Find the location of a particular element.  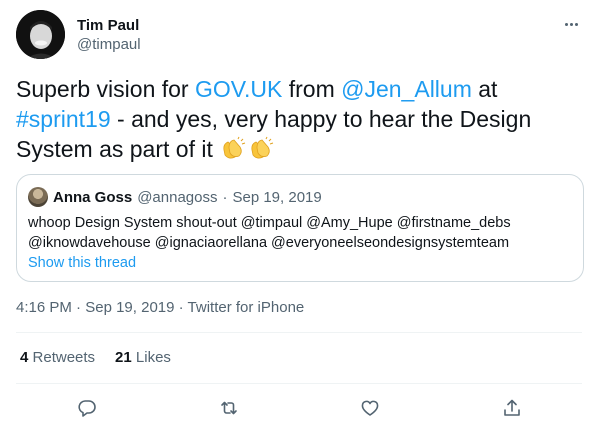

tweet-actions is located at coordinates (299, 408).